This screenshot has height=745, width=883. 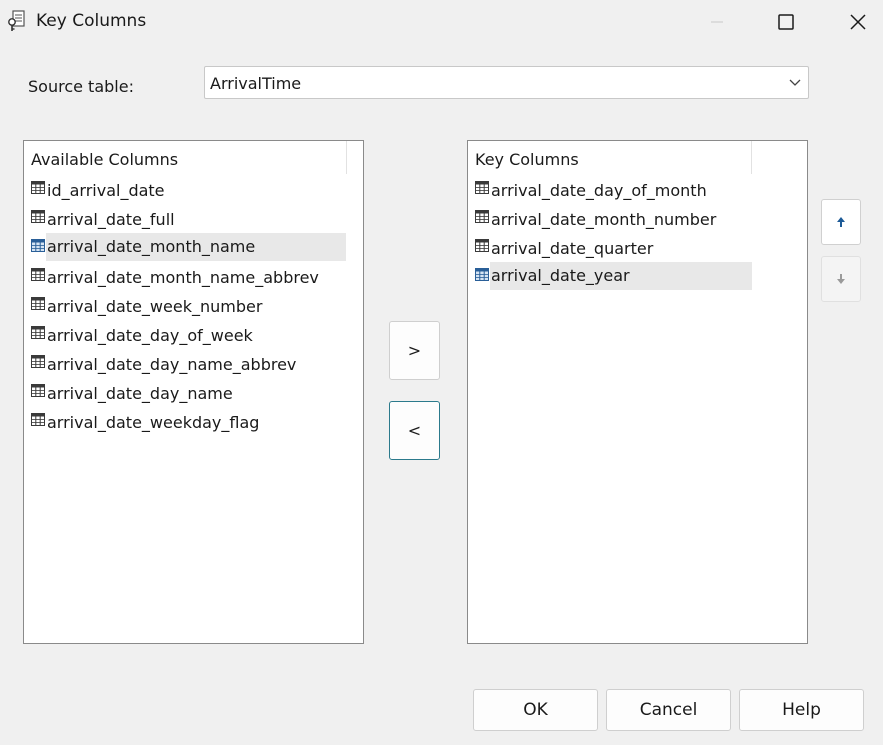 What do you see at coordinates (801, 710) in the screenshot?
I see `help-button: Help` at bounding box center [801, 710].